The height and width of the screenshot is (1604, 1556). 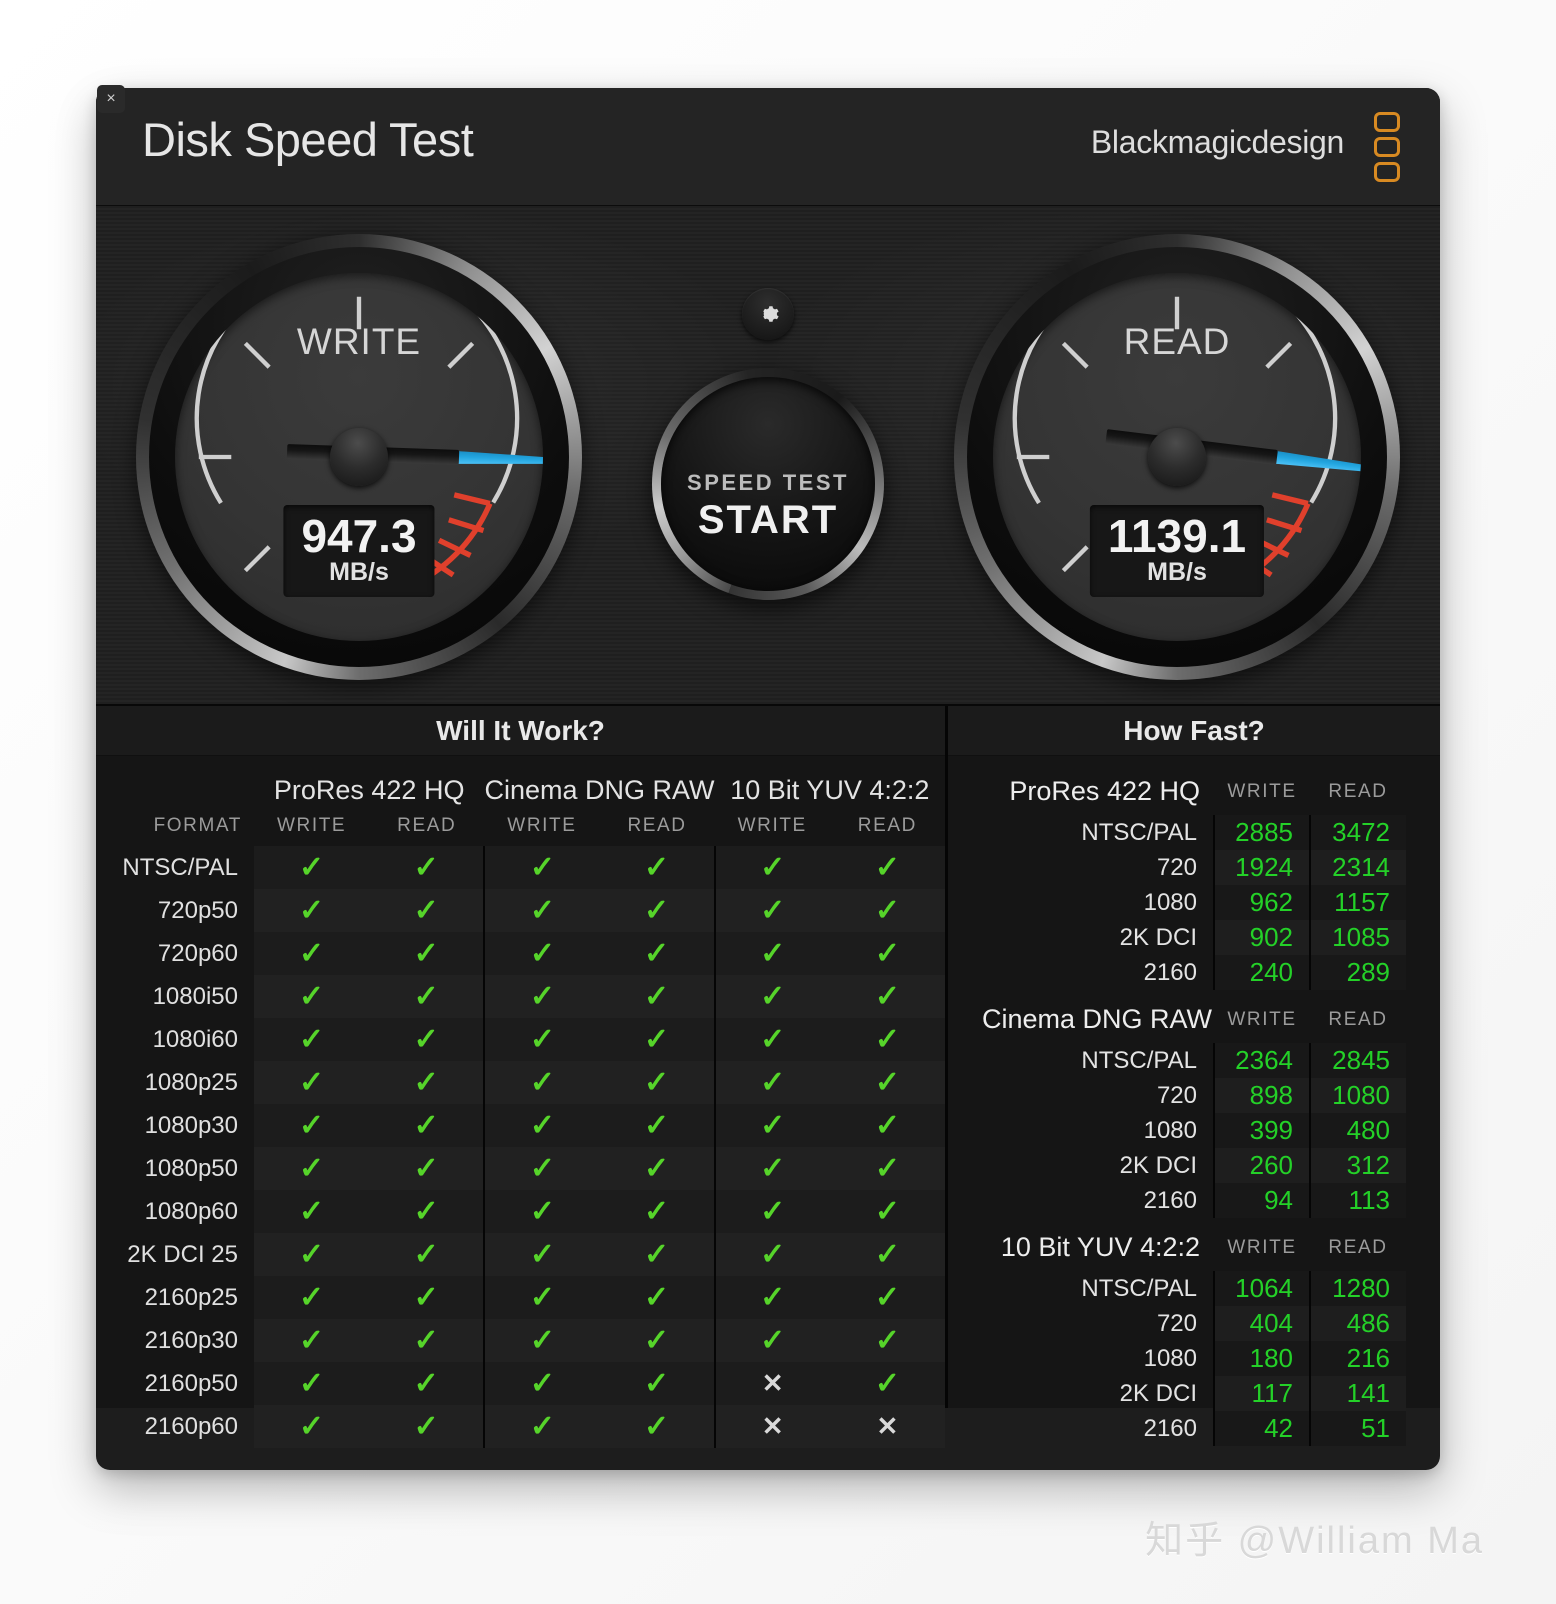 I want to click on read-gauge-bezel: READ 1139.1 MB/s, so click(x=1177, y=457).